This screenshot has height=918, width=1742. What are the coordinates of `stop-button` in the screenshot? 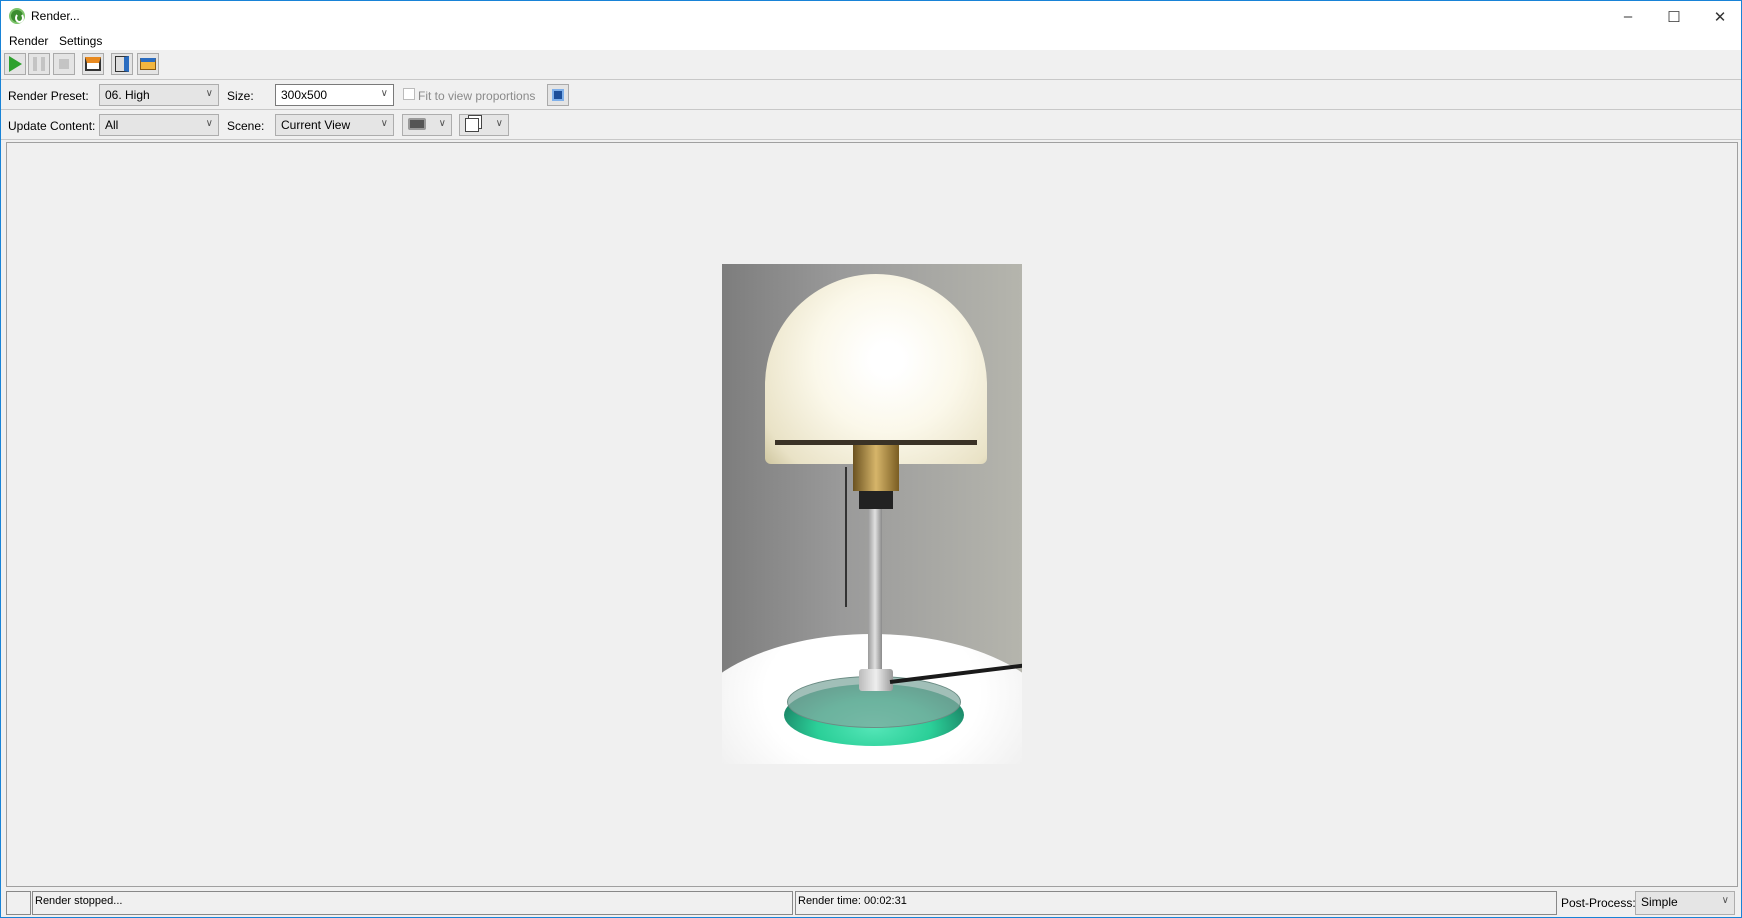 It's located at (64, 64).